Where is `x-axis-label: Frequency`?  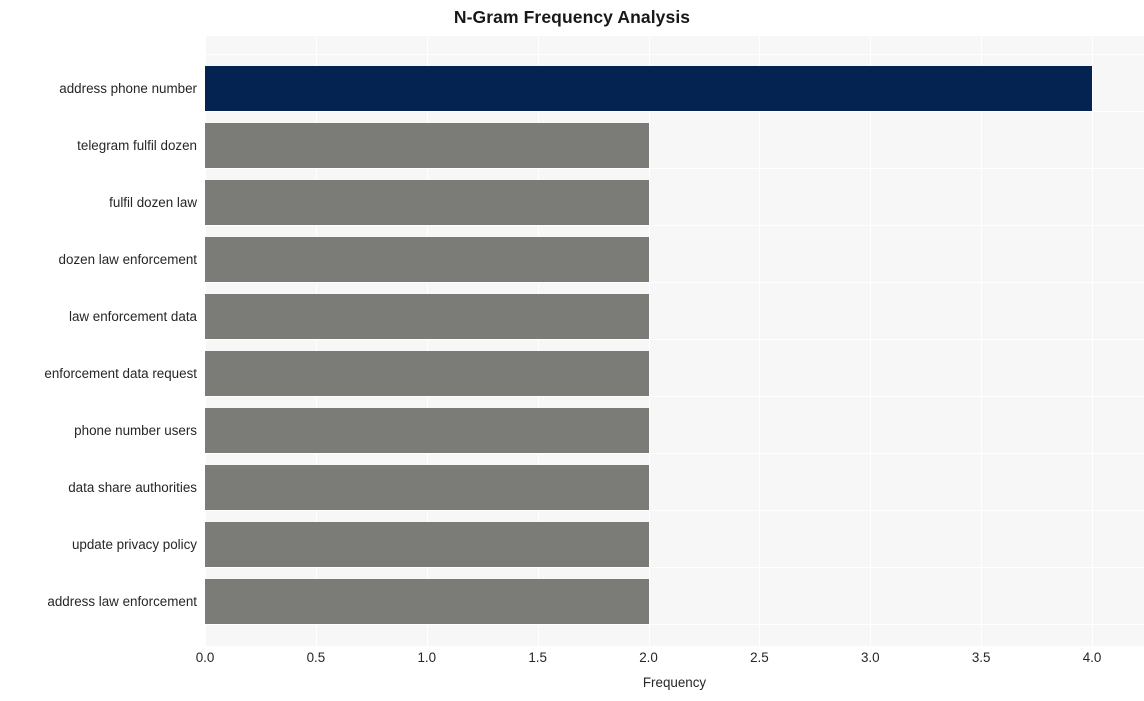 x-axis-label: Frequency is located at coordinates (674, 682).